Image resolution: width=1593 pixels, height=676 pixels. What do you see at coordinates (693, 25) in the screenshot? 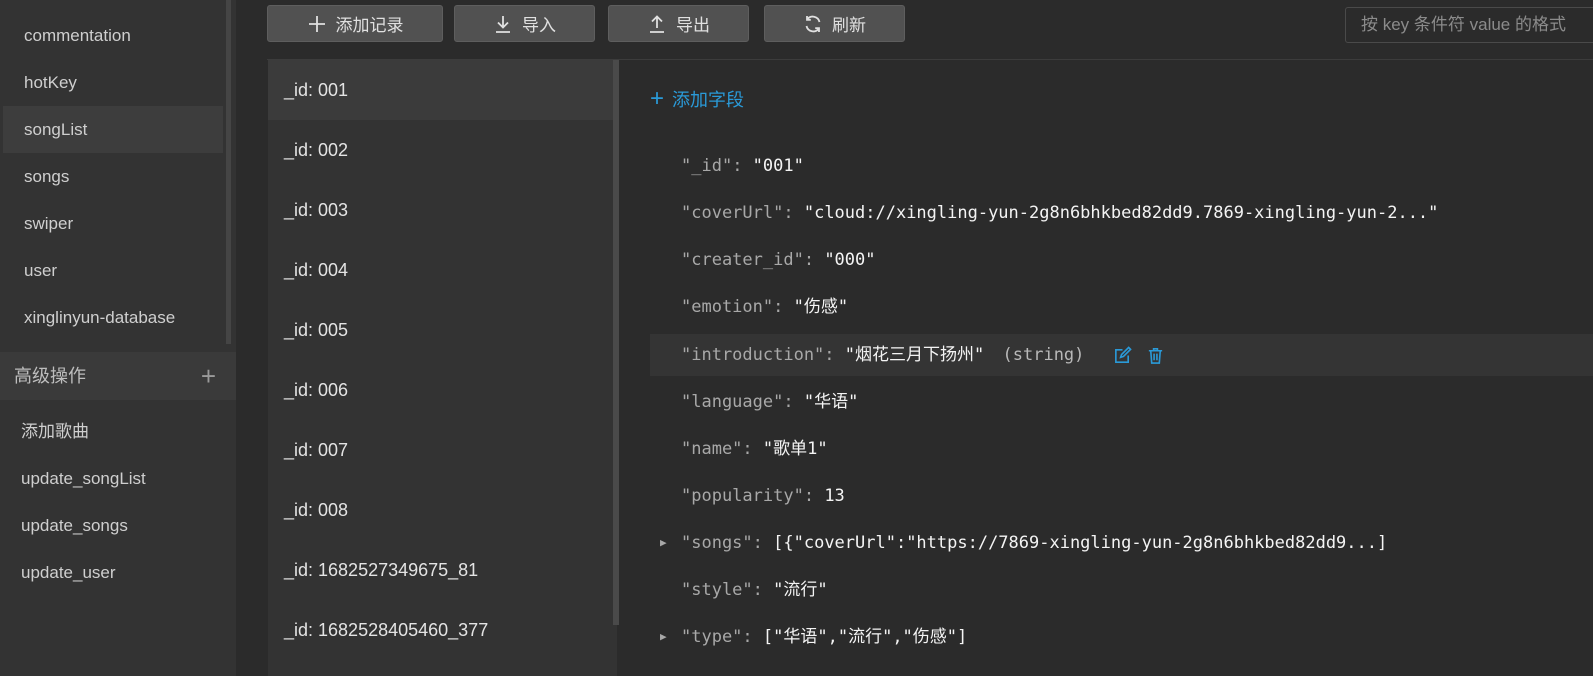
I see `export-label: 导出` at bounding box center [693, 25].